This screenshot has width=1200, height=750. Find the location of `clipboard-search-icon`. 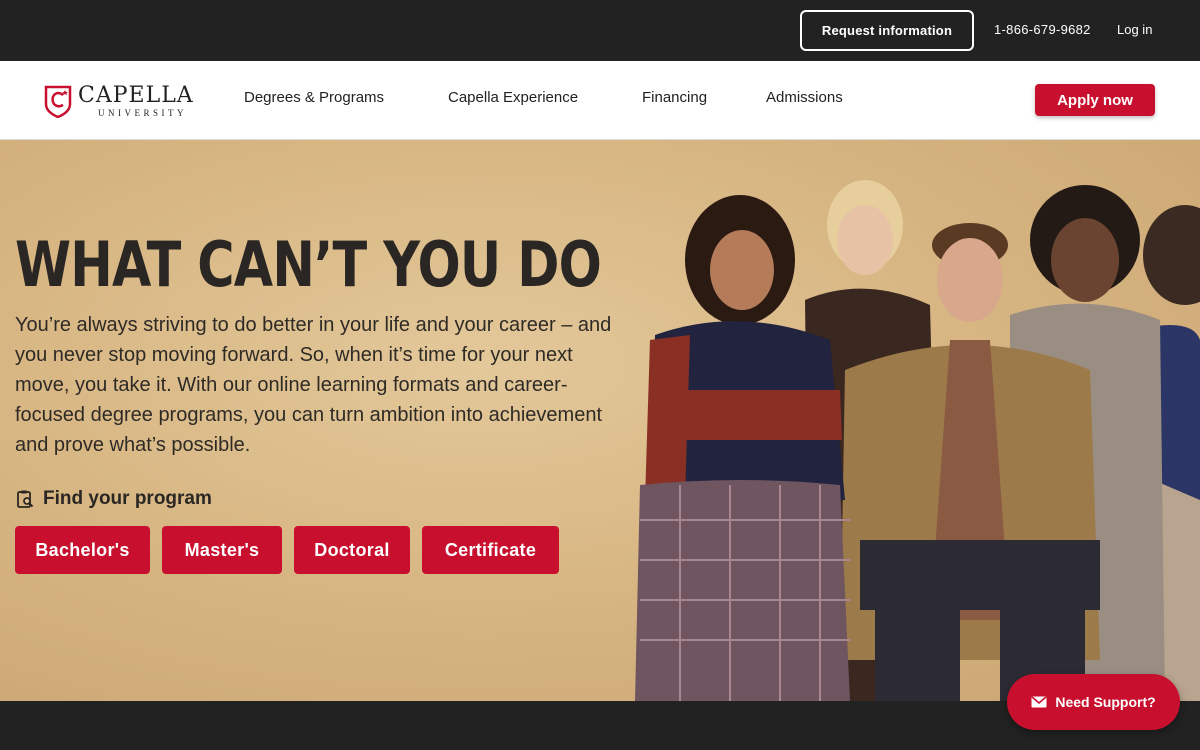

clipboard-search-icon is located at coordinates (25, 499).